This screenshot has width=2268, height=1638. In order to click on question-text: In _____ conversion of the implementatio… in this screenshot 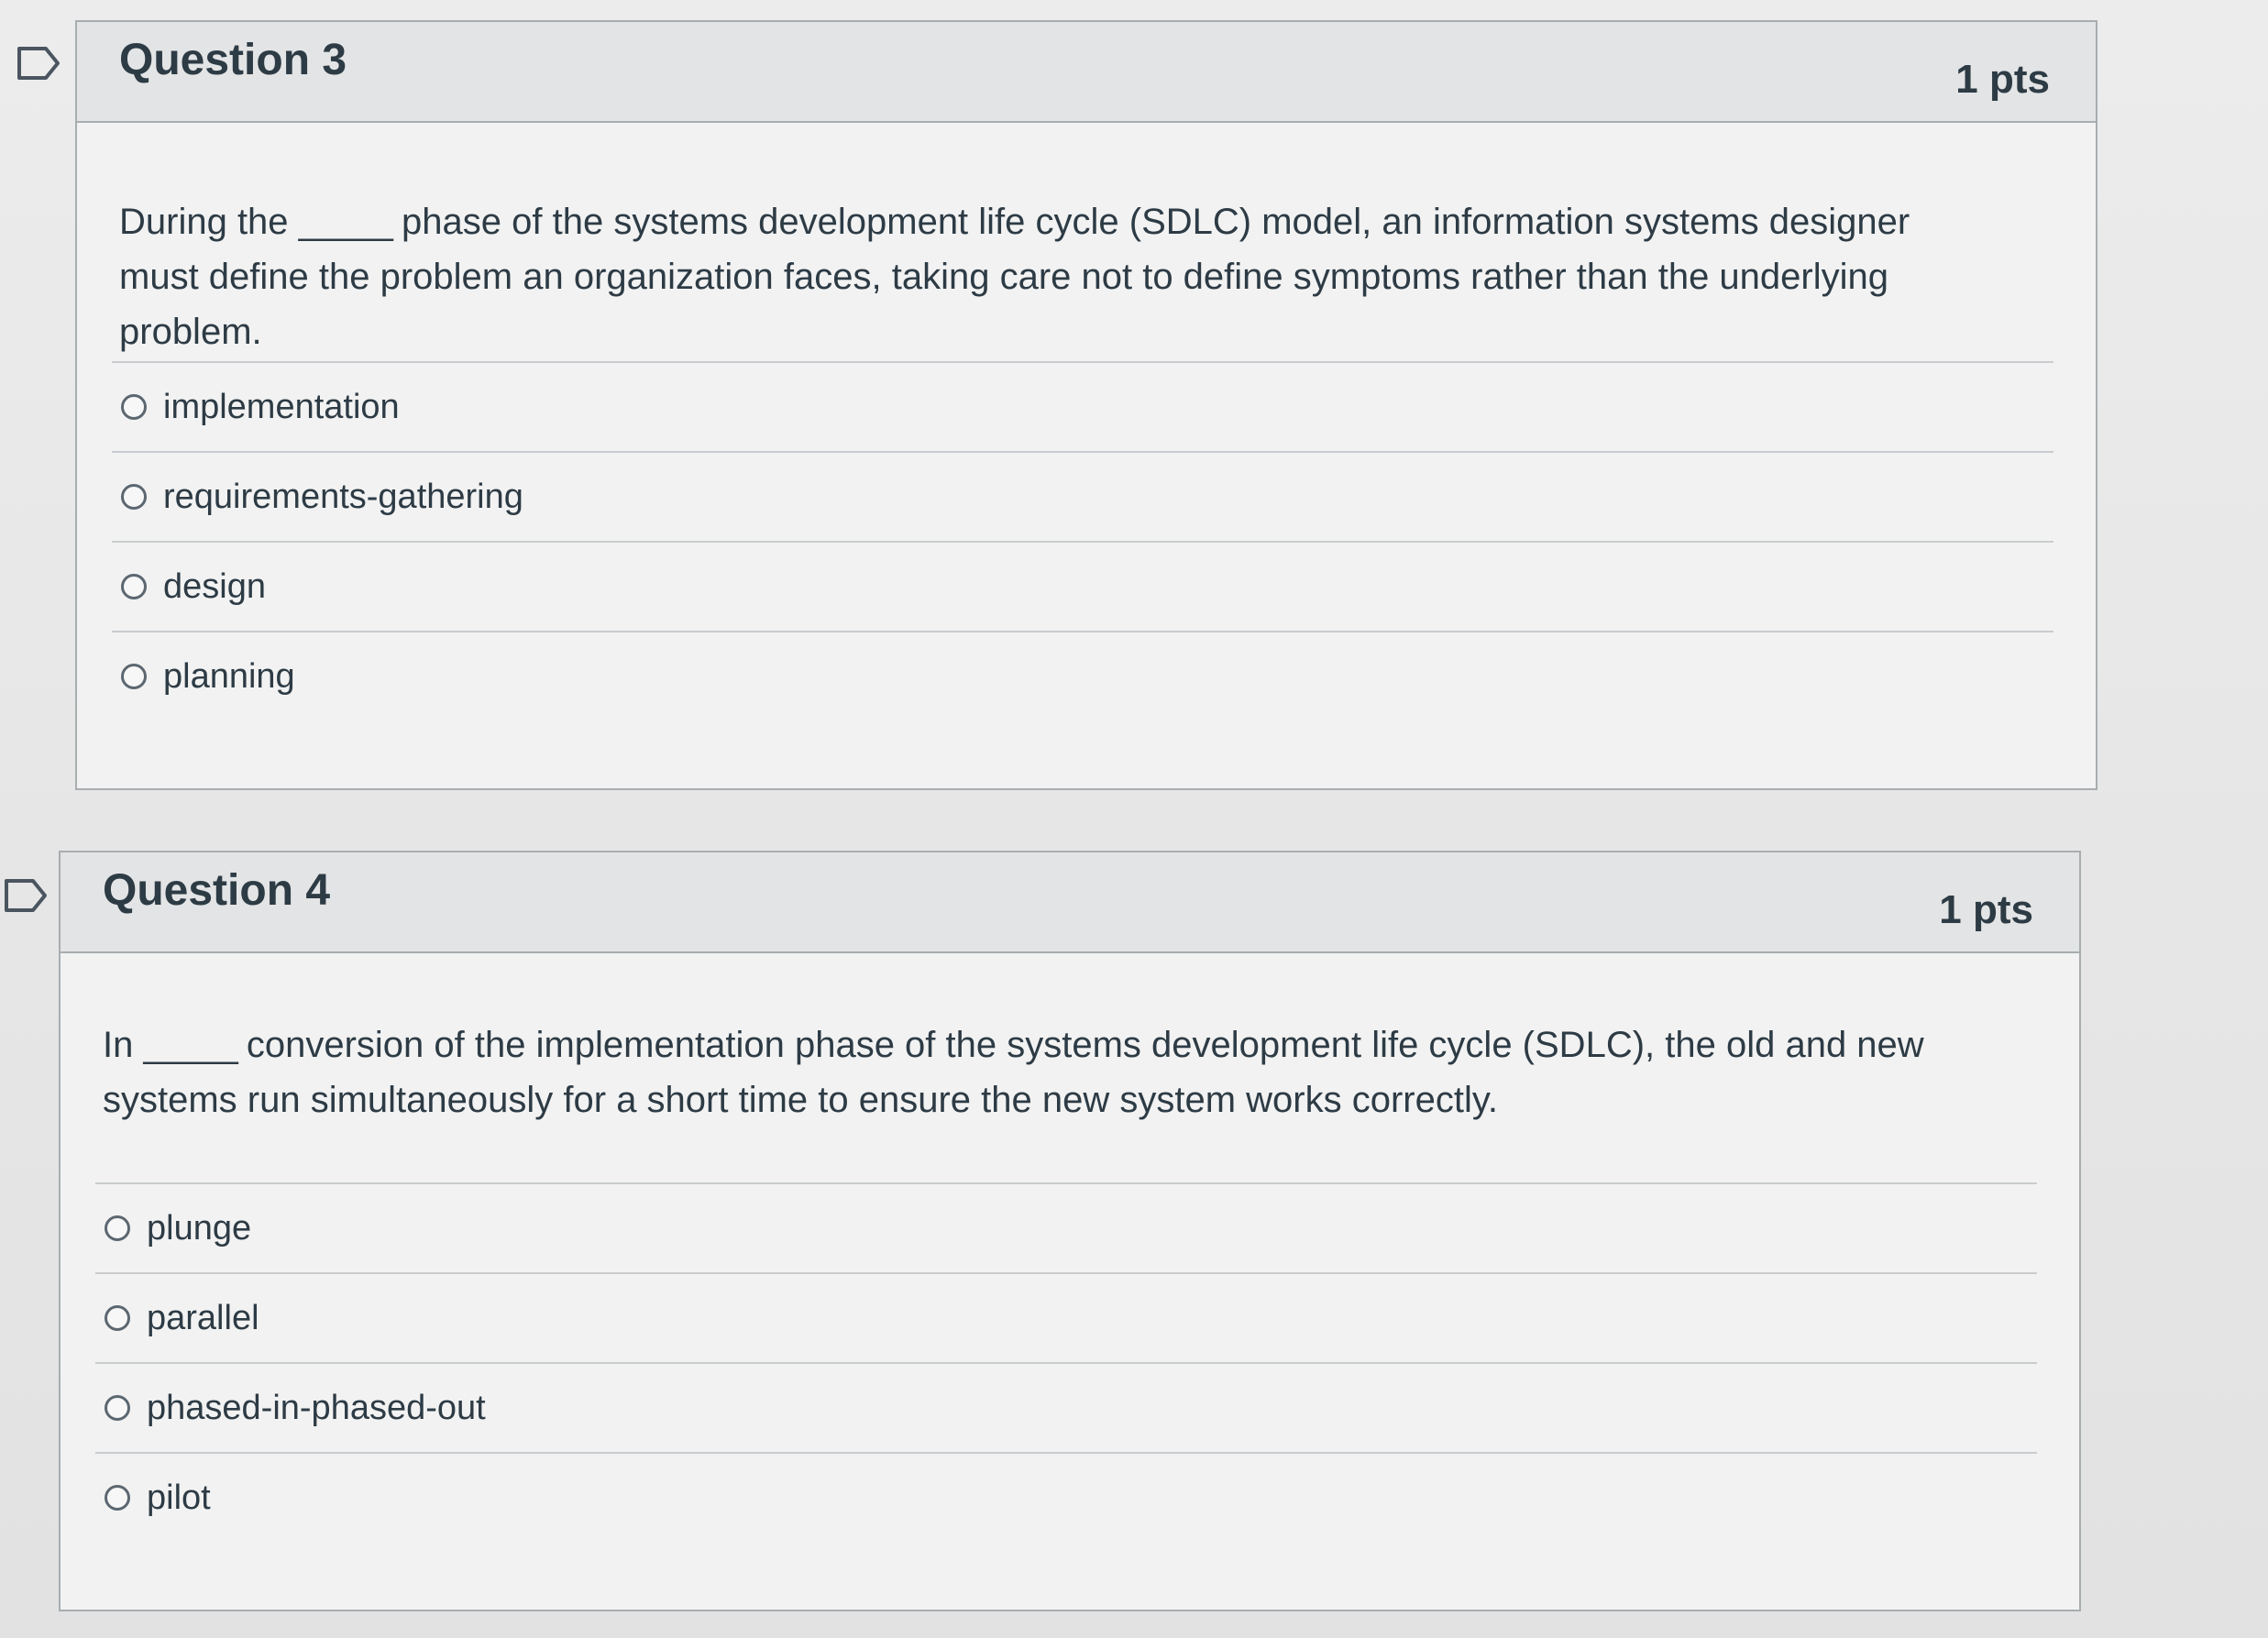, I will do `click(1063, 1072)`.